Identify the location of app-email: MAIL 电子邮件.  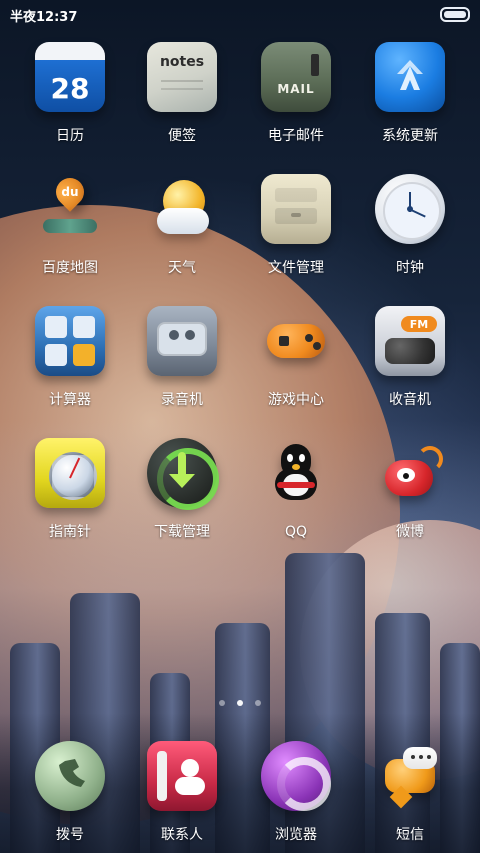
(296, 97).